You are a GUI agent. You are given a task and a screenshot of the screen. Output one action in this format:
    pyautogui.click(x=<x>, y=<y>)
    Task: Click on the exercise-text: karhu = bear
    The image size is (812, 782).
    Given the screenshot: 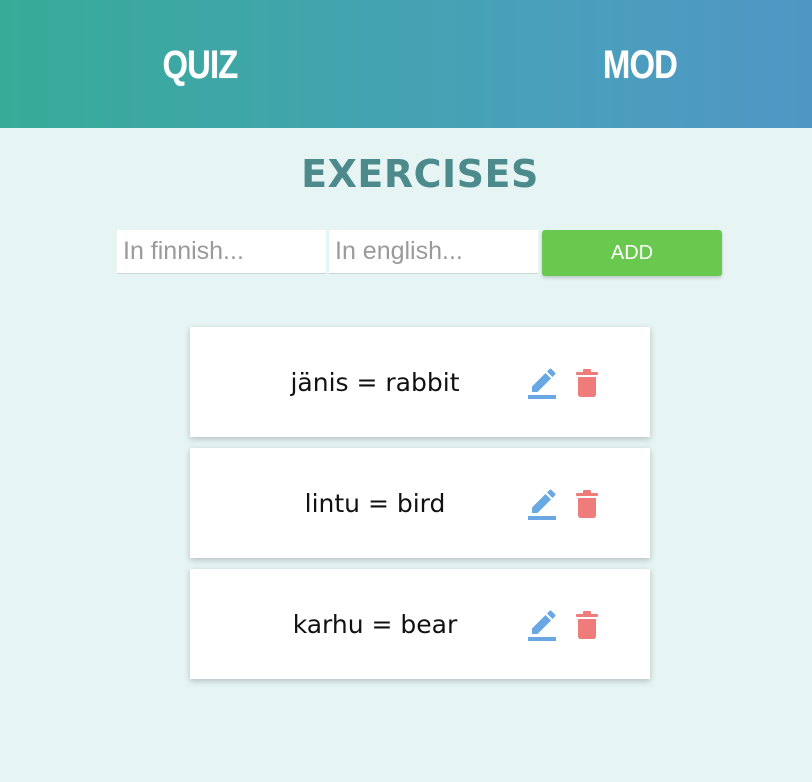 What is the action you would take?
    pyautogui.click(x=375, y=624)
    